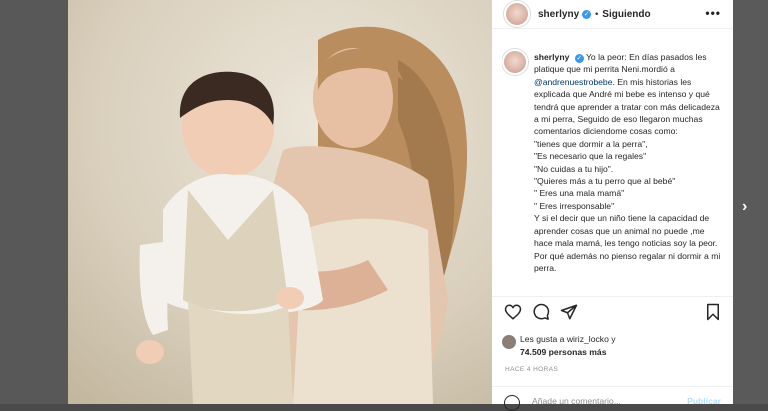 The image size is (768, 411). I want to click on caption-avatar, so click(515, 62).